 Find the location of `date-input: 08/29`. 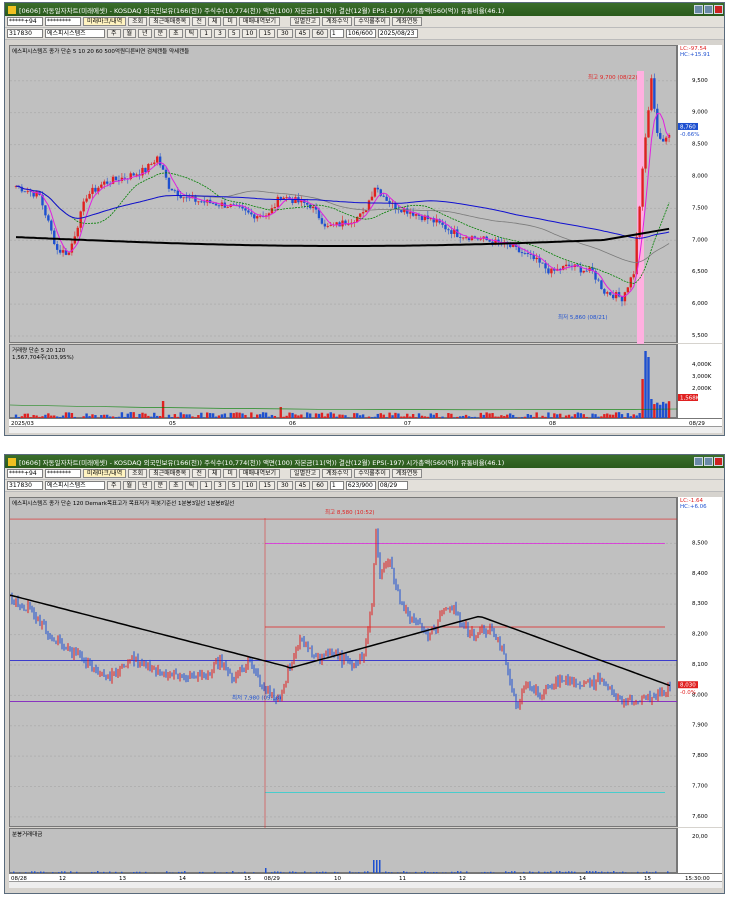

date-input: 08/29 is located at coordinates (392, 485).